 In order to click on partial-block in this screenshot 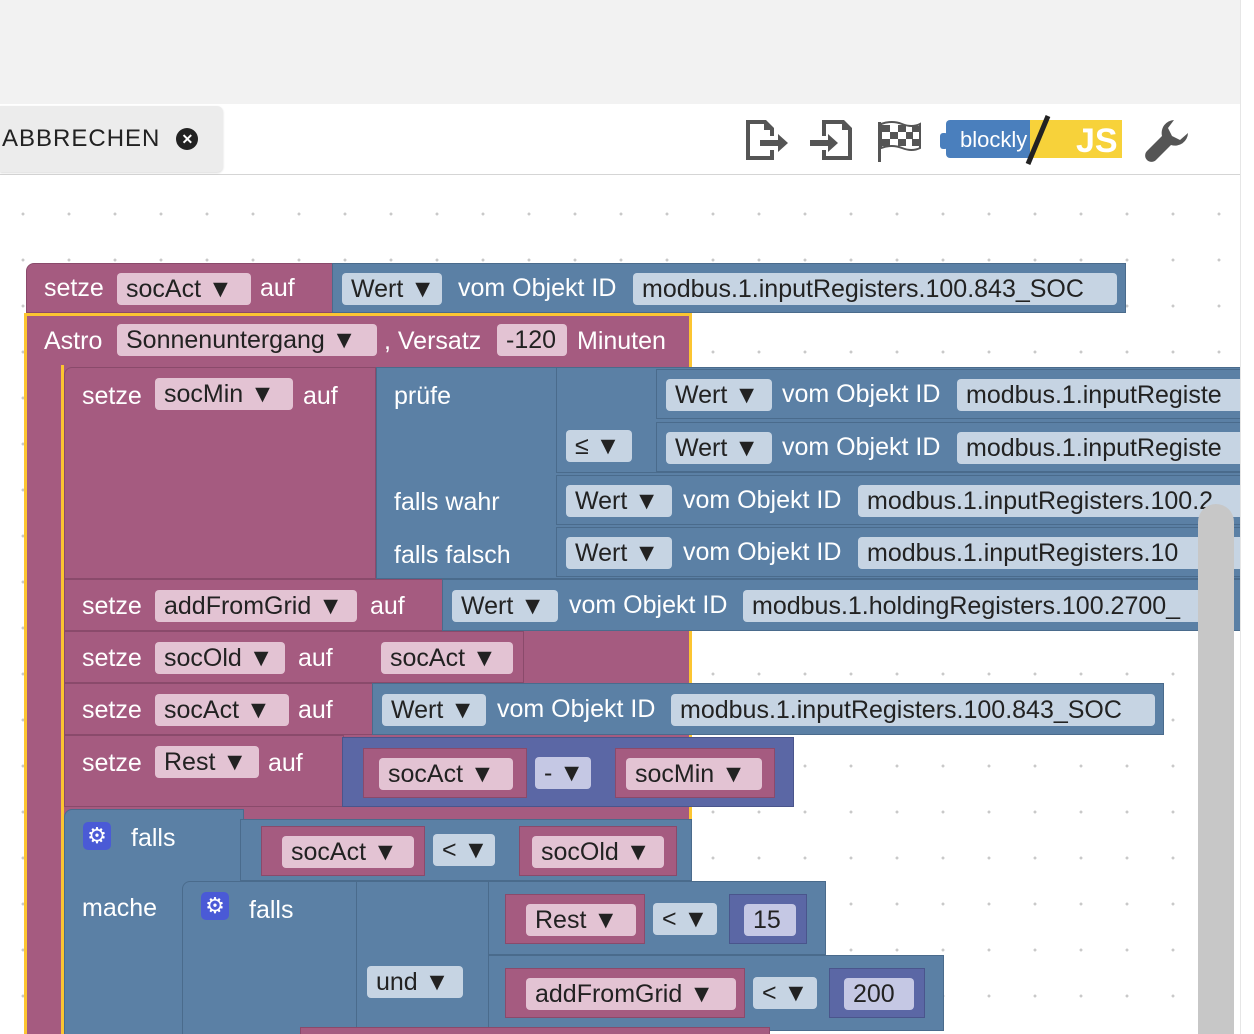, I will do `click(535, 1030)`.